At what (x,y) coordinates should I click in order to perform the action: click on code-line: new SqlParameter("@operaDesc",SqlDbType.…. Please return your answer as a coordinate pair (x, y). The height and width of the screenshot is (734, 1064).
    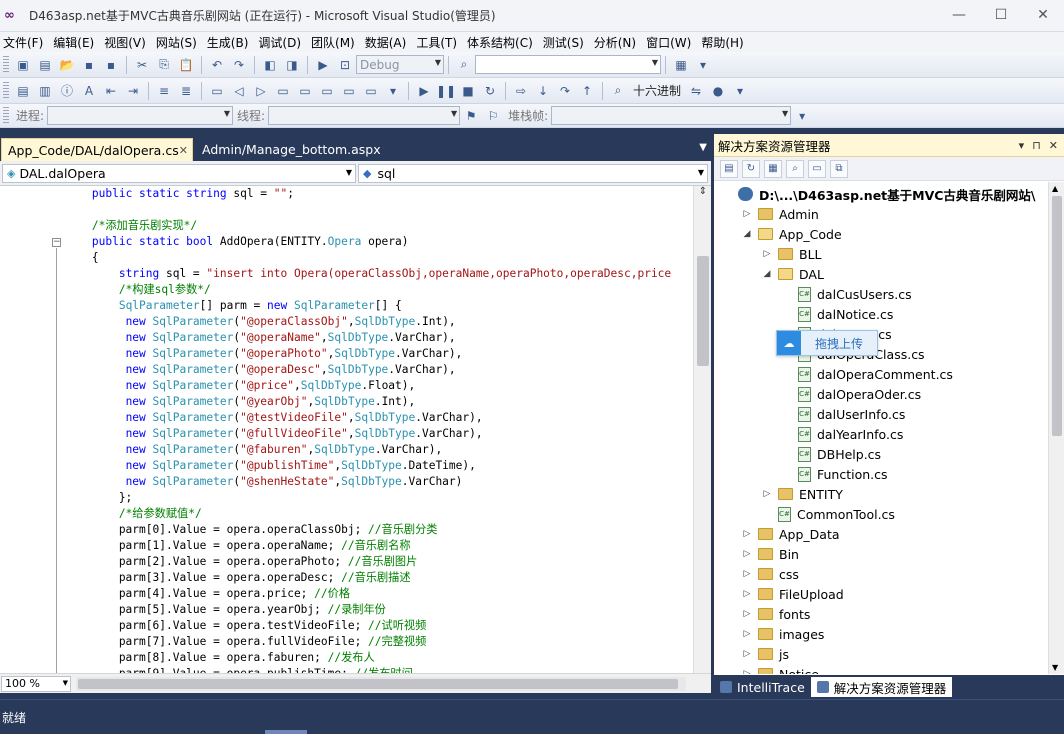
    Looking at the image, I should click on (365, 370).